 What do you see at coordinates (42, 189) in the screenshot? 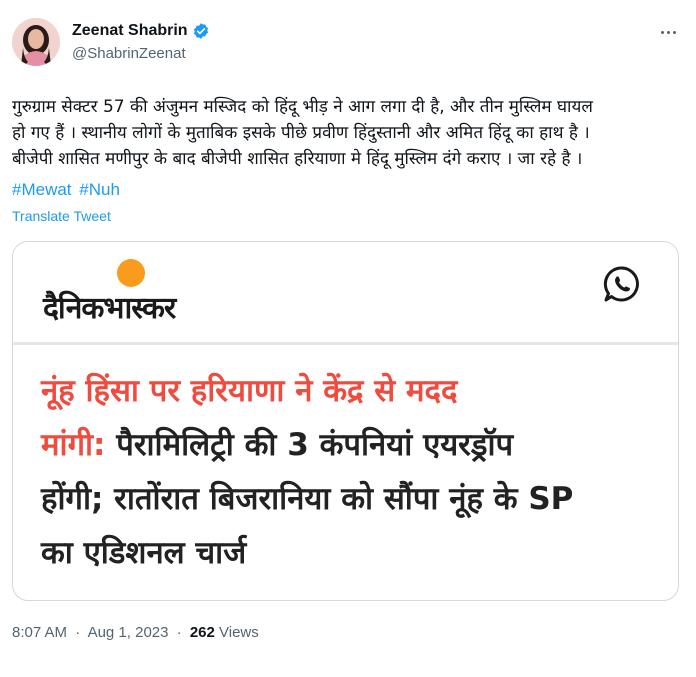
I see `hashtag-link: #Mewat` at bounding box center [42, 189].